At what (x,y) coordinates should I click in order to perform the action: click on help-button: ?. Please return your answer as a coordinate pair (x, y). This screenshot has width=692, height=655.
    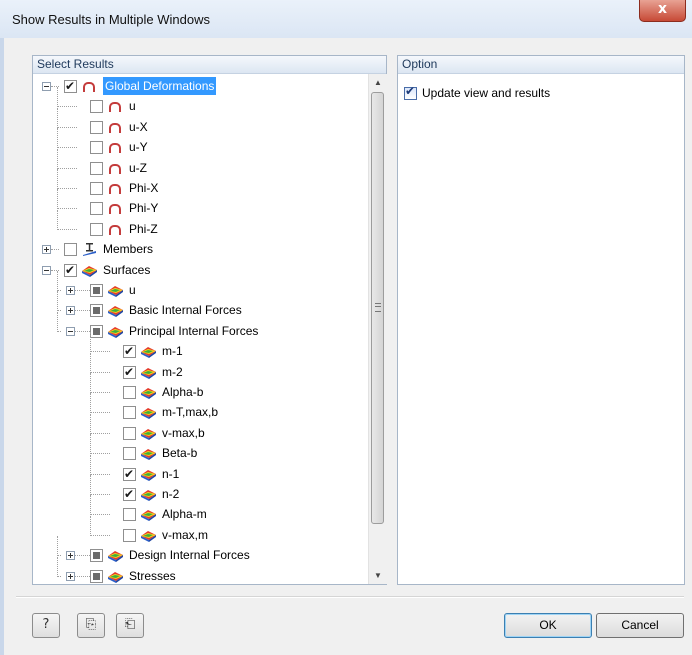
    Looking at the image, I should click on (46, 625).